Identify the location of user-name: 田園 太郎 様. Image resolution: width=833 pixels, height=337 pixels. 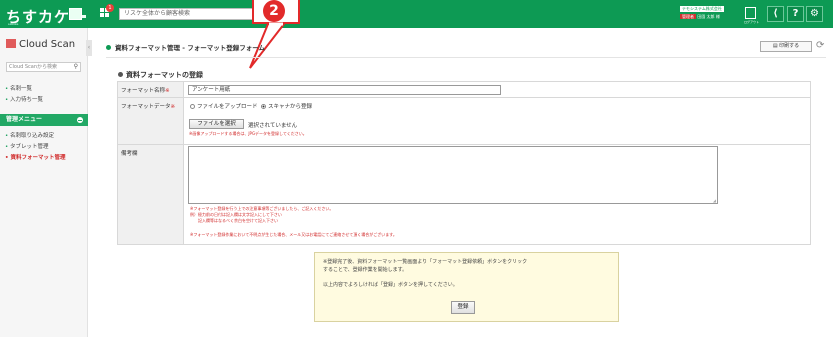
(708, 16).